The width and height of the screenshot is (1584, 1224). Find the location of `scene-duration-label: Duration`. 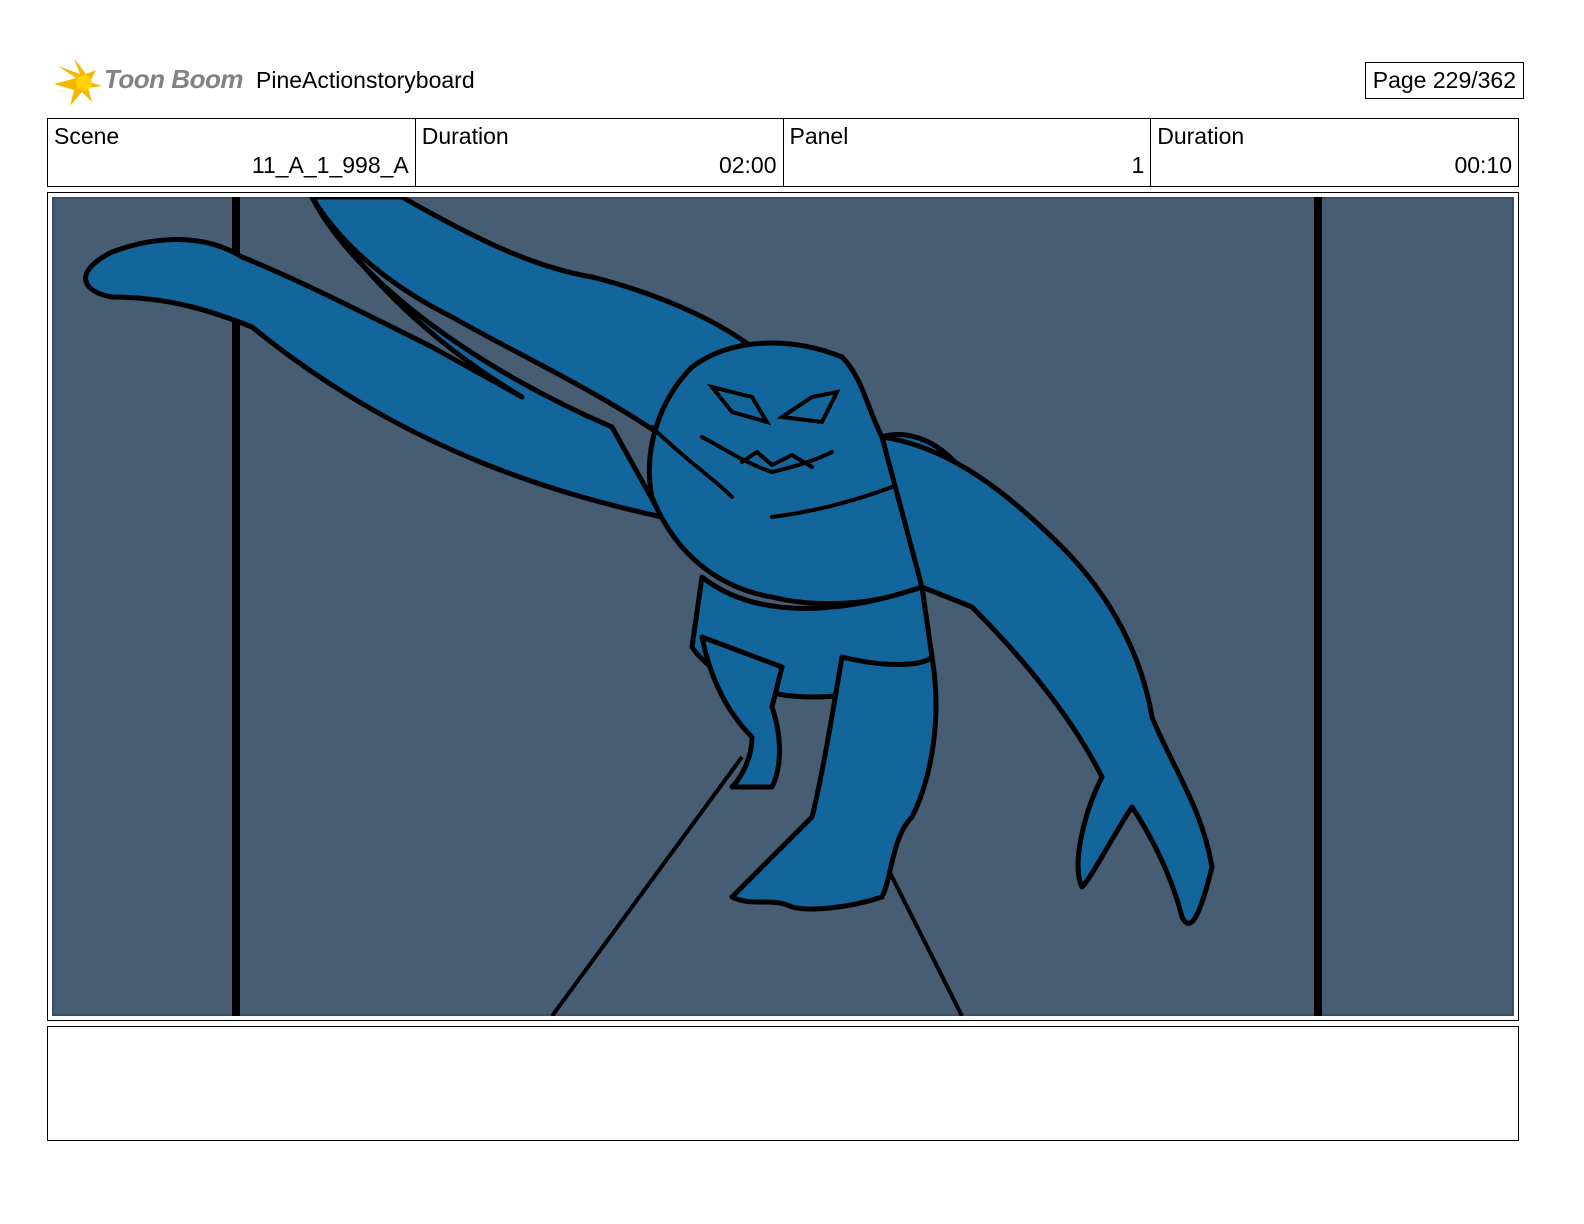

scene-duration-label: Duration is located at coordinates (465, 136).